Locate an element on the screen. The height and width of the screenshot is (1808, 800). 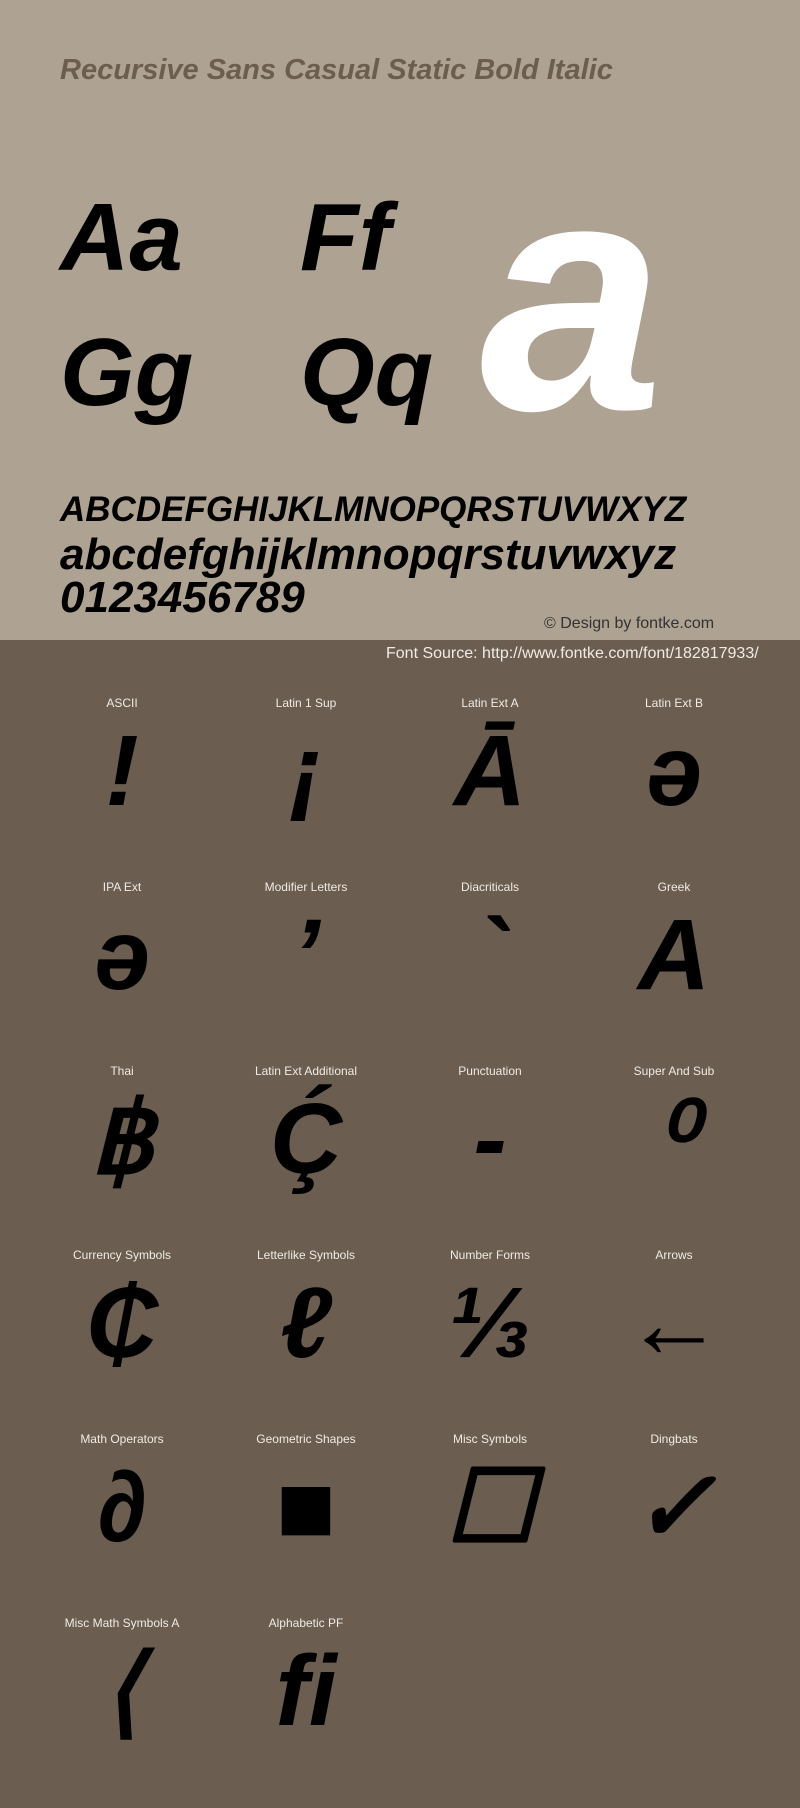
block-glyph: ! is located at coordinates (122, 771).